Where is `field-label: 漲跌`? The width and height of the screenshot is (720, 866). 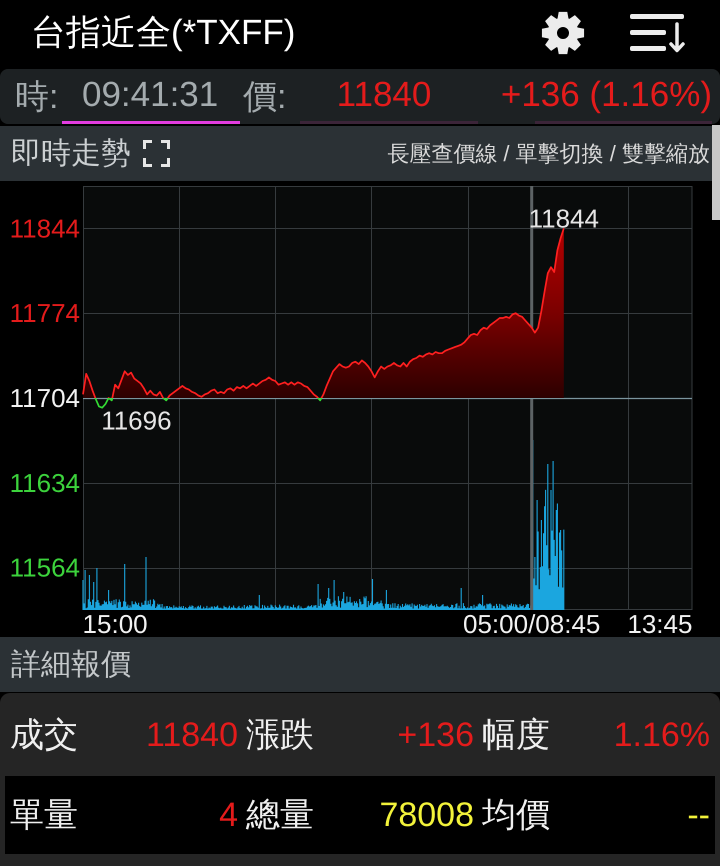
field-label: 漲跌 is located at coordinates (280, 734).